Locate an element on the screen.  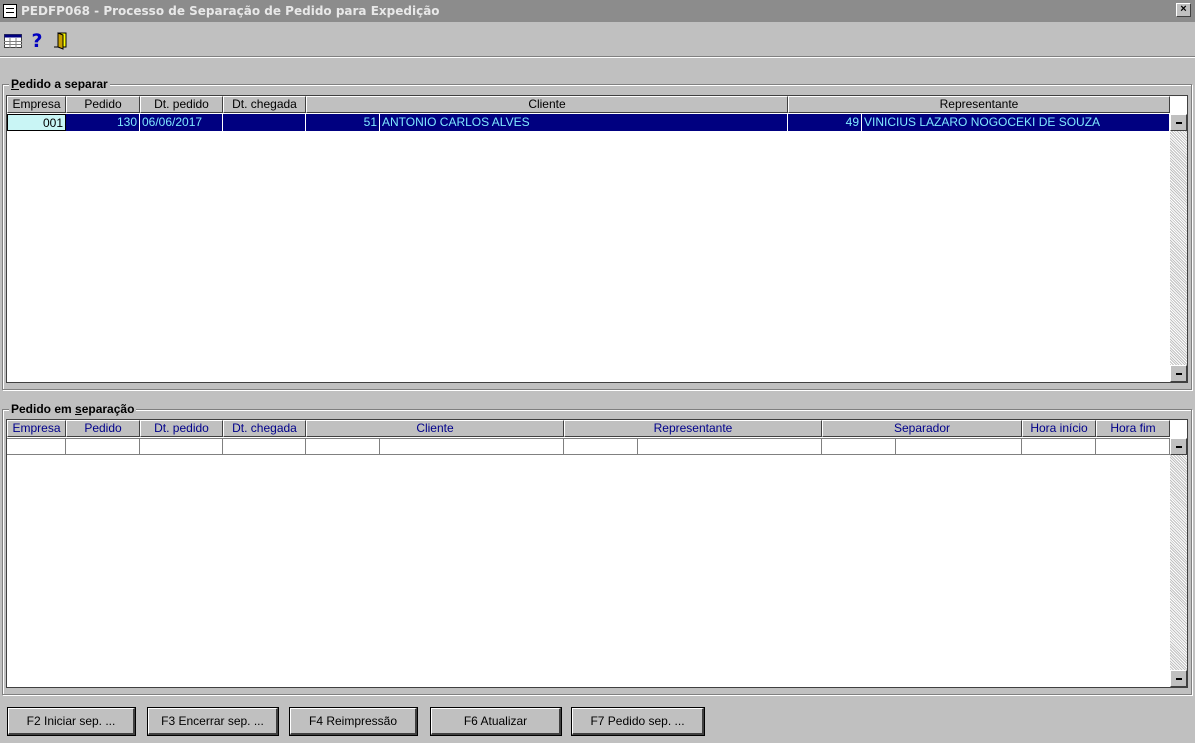
cell-cliente-codigo: 51 is located at coordinates (343, 122).